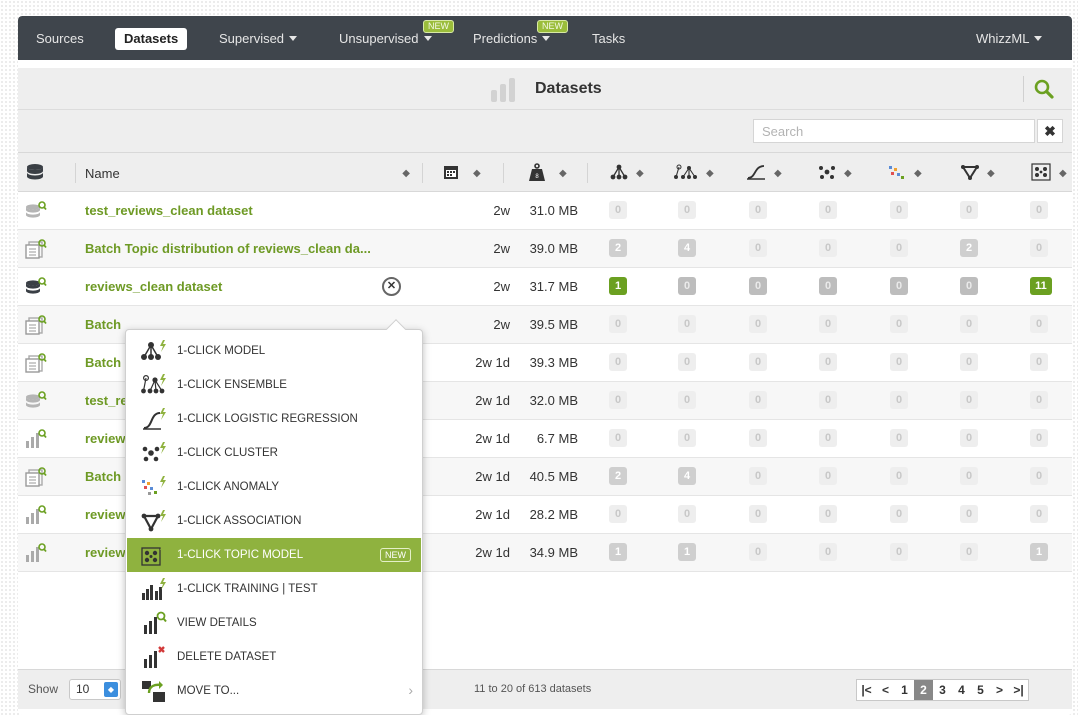  Describe the element at coordinates (274, 691) in the screenshot. I see `menu-item-move-to: MOVE TO... ›` at that location.